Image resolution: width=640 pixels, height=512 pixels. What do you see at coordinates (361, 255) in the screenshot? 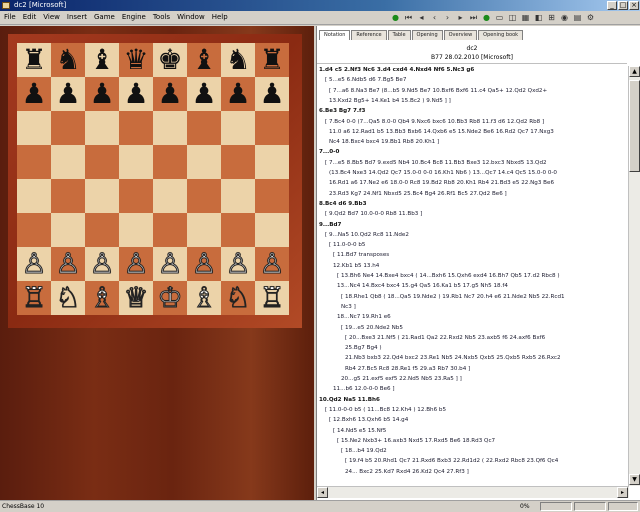
I see `variation-line: [ 11.Bd7 transposes` at bounding box center [361, 255].